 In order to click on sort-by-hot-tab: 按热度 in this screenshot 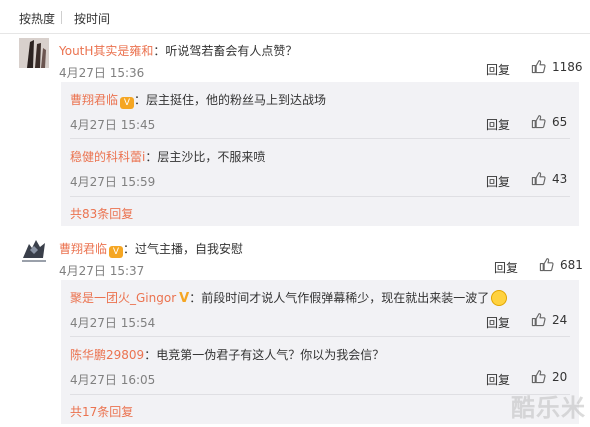, I will do `click(37, 18)`.